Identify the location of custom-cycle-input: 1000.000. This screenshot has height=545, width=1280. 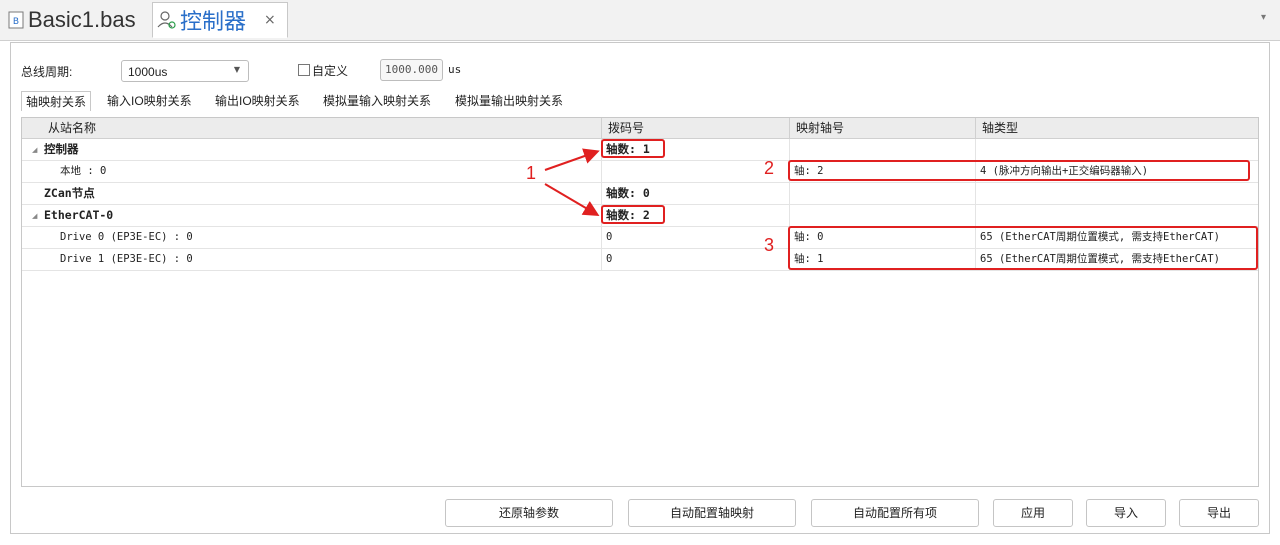
(411, 70).